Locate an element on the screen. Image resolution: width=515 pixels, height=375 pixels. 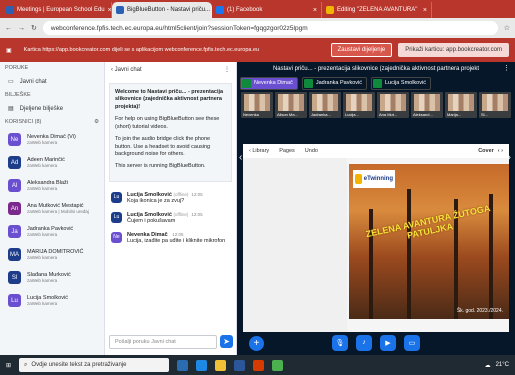
microphone-button: 🎙 is located at coordinates (340, 342).